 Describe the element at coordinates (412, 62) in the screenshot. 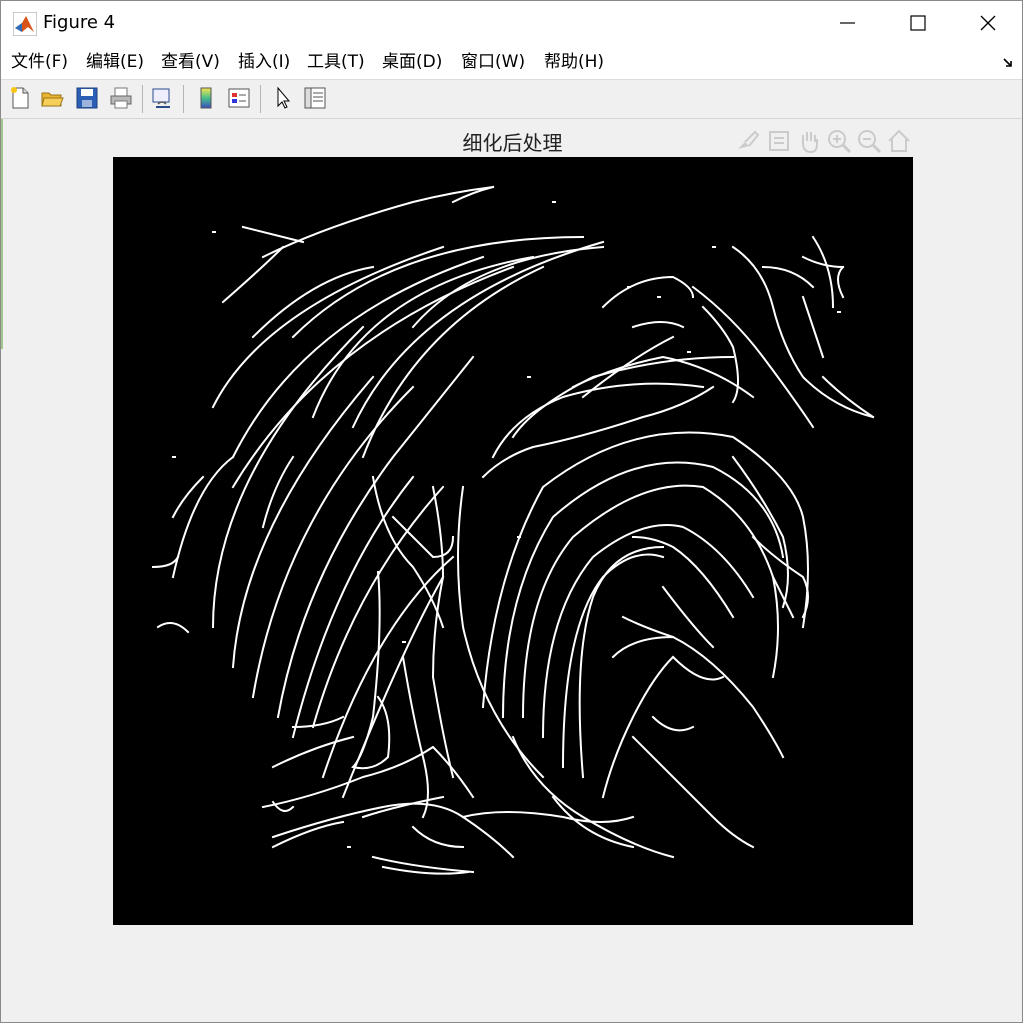

I see `menu-desktop: 桌面(D)` at that location.